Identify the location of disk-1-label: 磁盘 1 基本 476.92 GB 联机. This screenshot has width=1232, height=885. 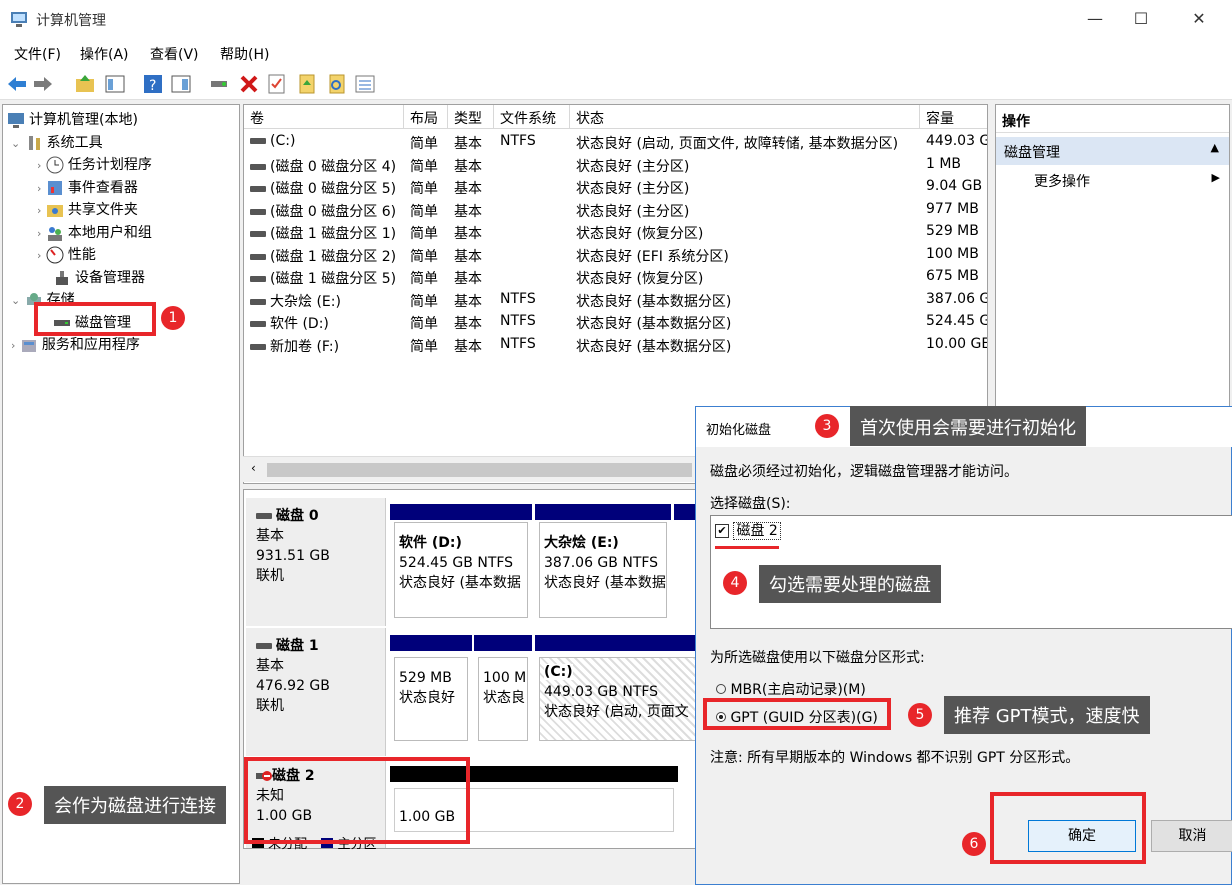
(316, 692).